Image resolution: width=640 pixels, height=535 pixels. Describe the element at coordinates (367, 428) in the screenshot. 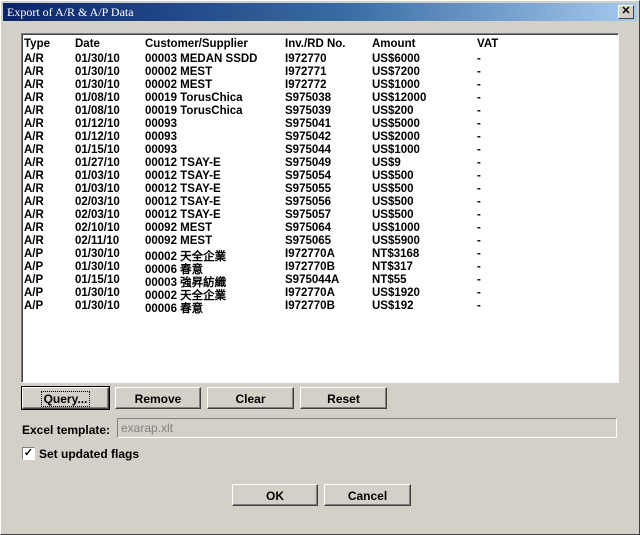

I see `excel-template-input: exarap.xlt` at that location.